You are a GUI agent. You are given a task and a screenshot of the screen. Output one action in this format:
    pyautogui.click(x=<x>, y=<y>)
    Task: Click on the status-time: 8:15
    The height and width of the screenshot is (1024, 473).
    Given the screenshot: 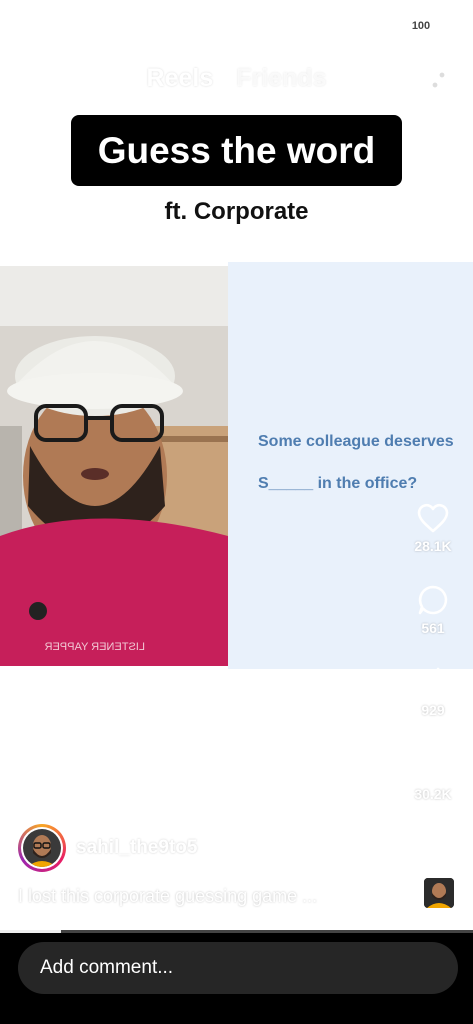 What is the action you would take?
    pyautogui.click(x=82, y=27)
    